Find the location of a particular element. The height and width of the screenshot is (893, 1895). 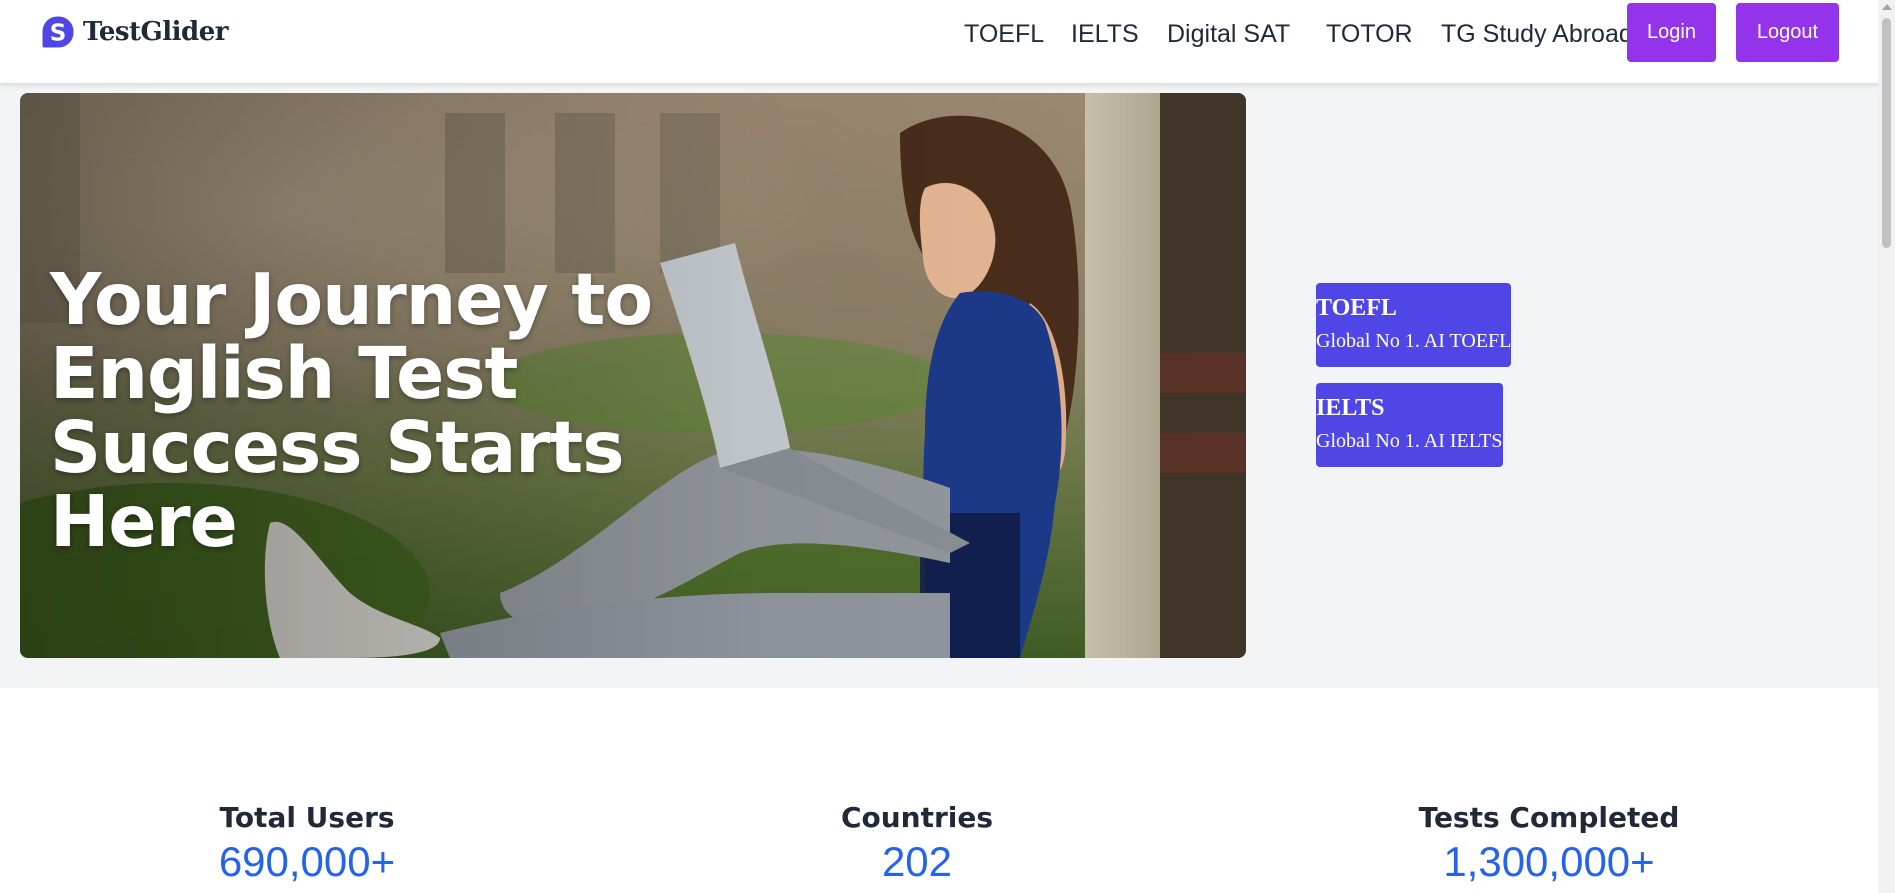

ielts-card: IELTS Global No 1. AI IELTS is located at coordinates (1409, 425).